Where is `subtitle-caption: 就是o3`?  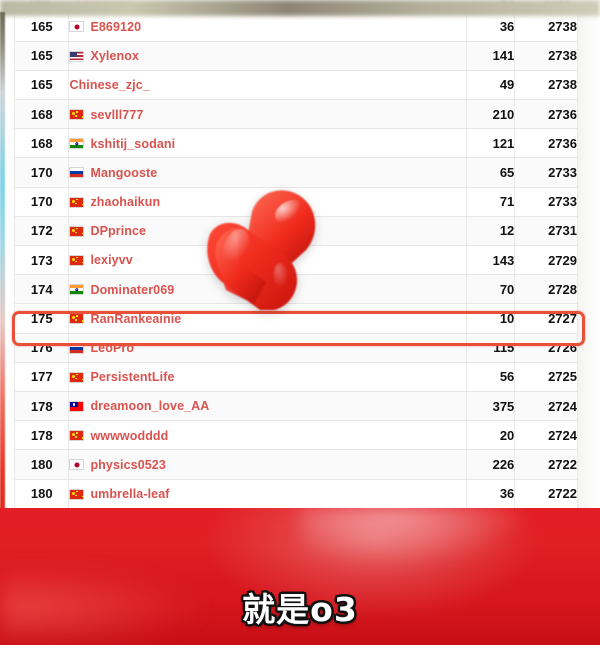 subtitle-caption: 就是o3 is located at coordinates (300, 609).